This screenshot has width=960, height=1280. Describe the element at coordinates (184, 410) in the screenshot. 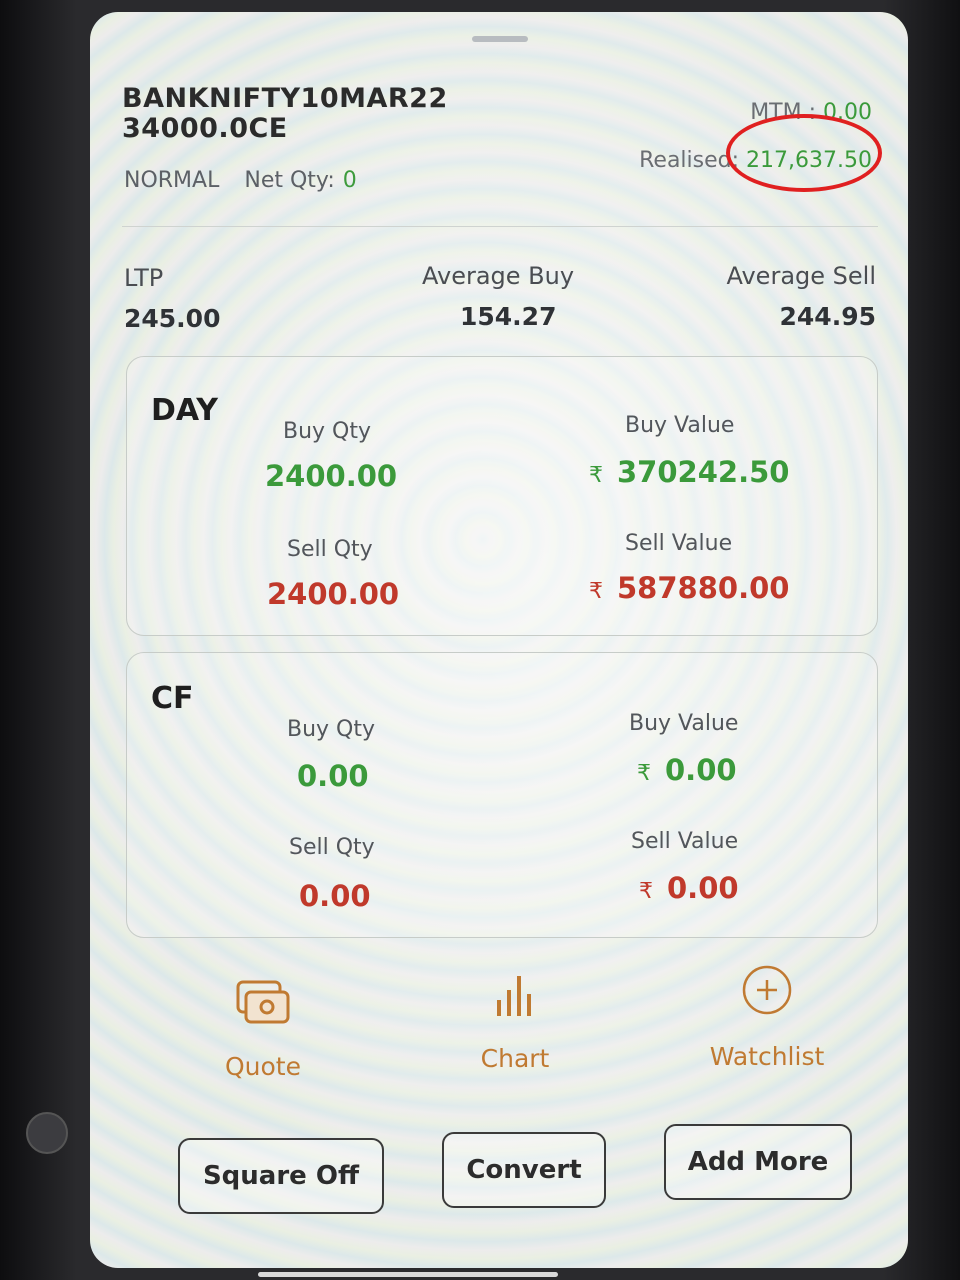

I see `day-title: DAY` at that location.